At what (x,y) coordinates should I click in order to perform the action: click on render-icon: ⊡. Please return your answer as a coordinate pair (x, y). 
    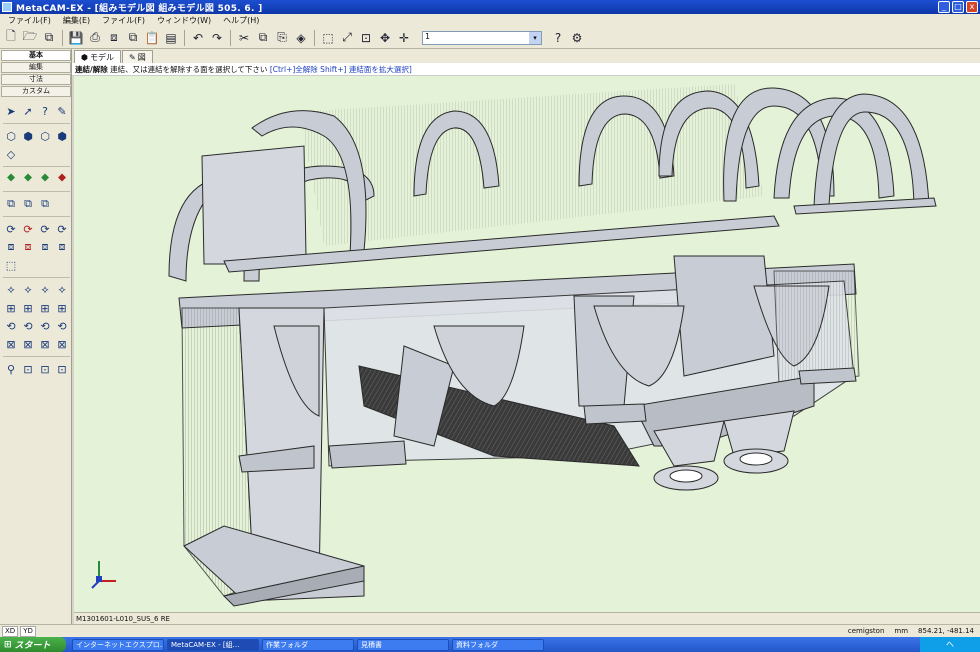
    Looking at the image, I should click on (62, 369).